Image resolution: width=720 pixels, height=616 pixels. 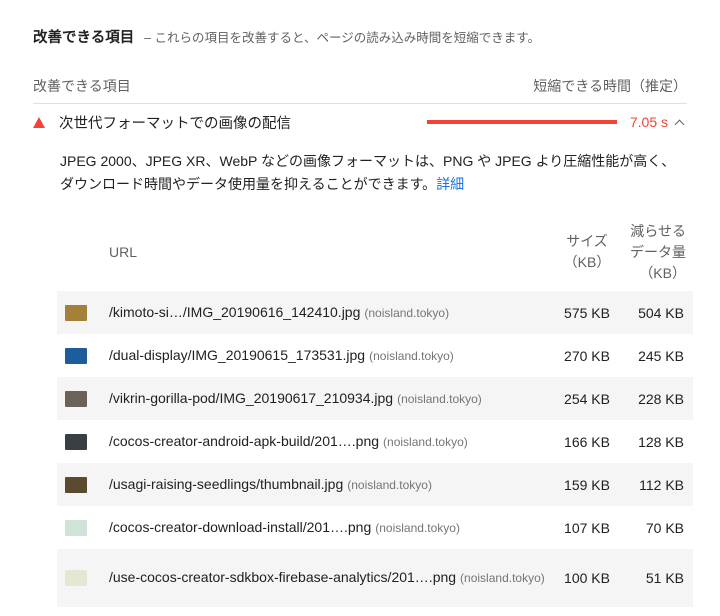 I want to click on resource-size: 107 KB, so click(x=587, y=527).